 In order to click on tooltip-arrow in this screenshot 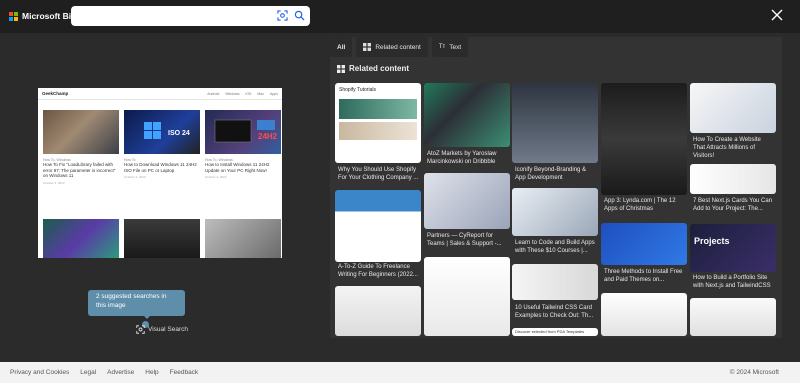, I will do `click(147, 317)`.